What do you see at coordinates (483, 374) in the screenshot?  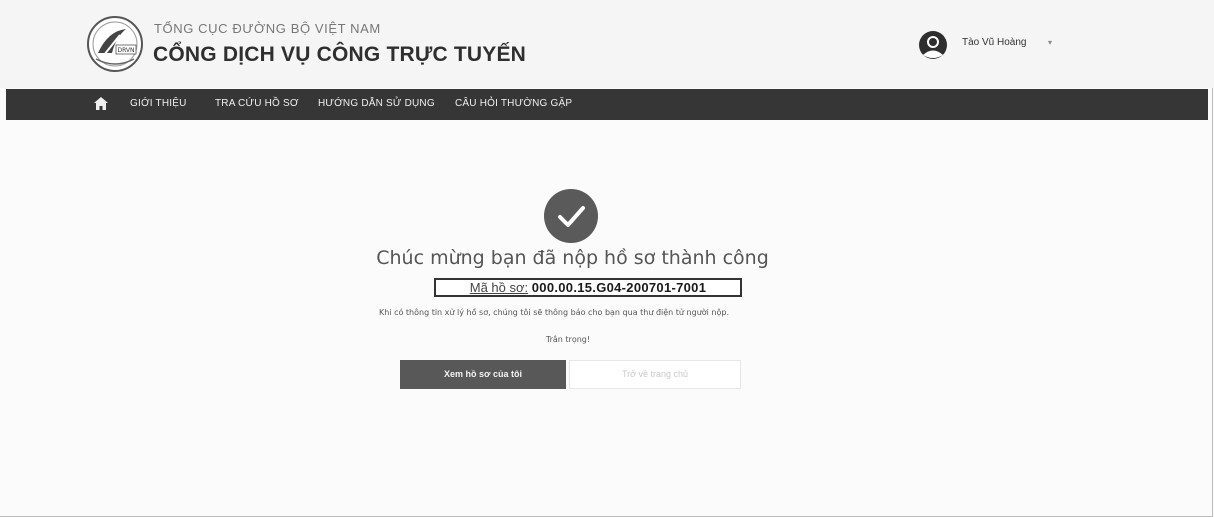 I see `view-my-files-button: Xem hồ sơ của tôi` at bounding box center [483, 374].